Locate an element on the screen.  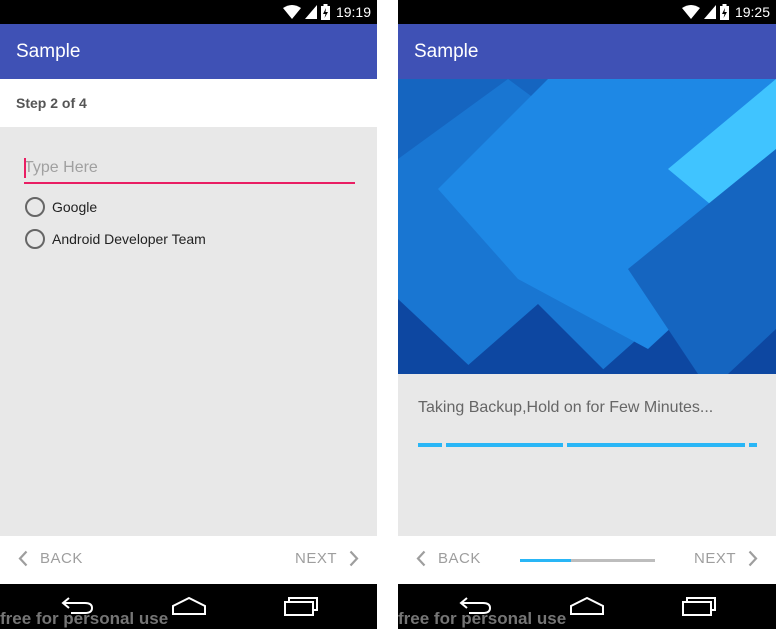
indeterminate-progress-bar is located at coordinates (588, 445).